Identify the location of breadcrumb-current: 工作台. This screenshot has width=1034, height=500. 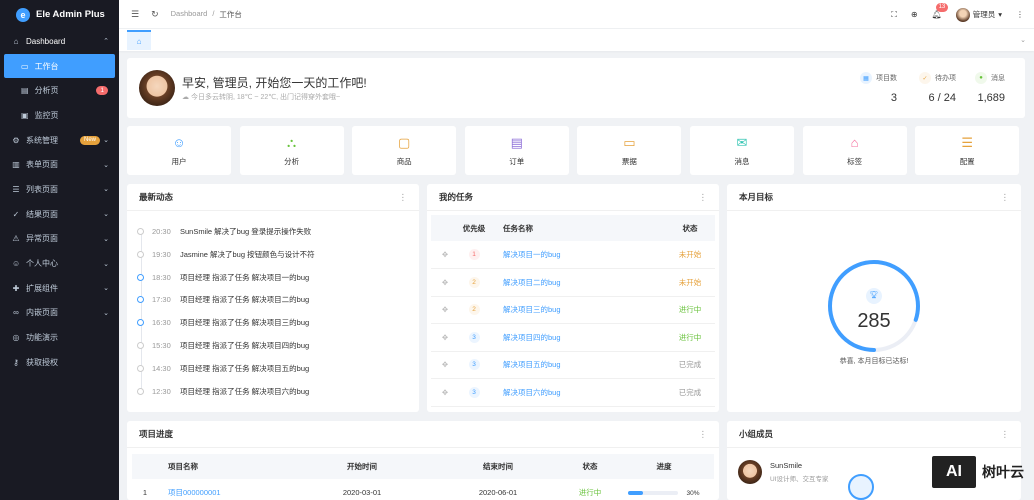
(230, 14).